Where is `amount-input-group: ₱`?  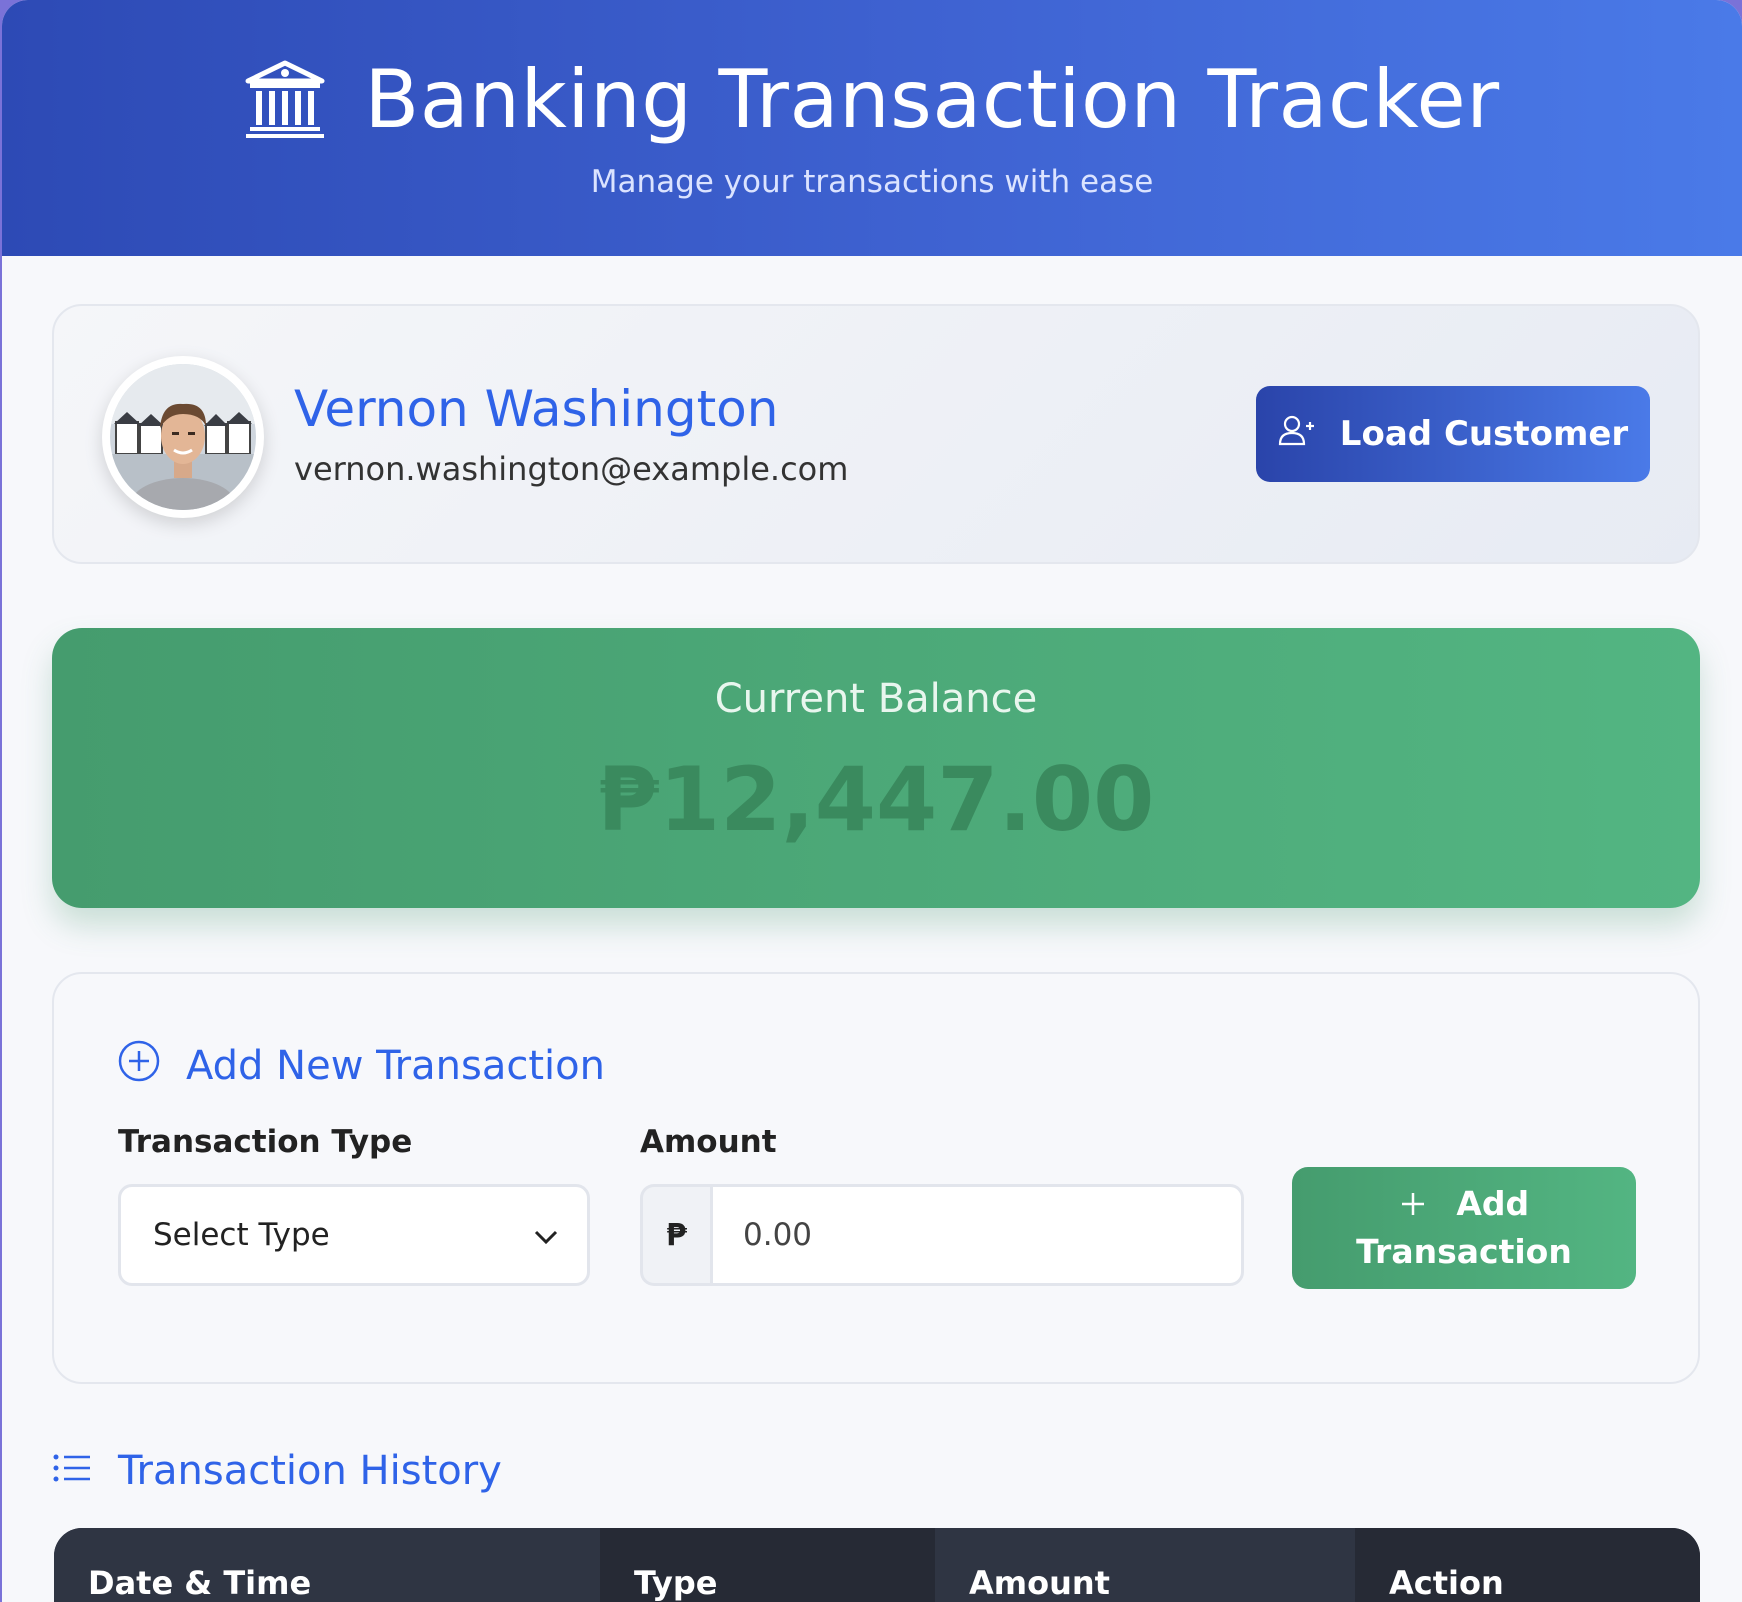 amount-input-group: ₱ is located at coordinates (942, 1235).